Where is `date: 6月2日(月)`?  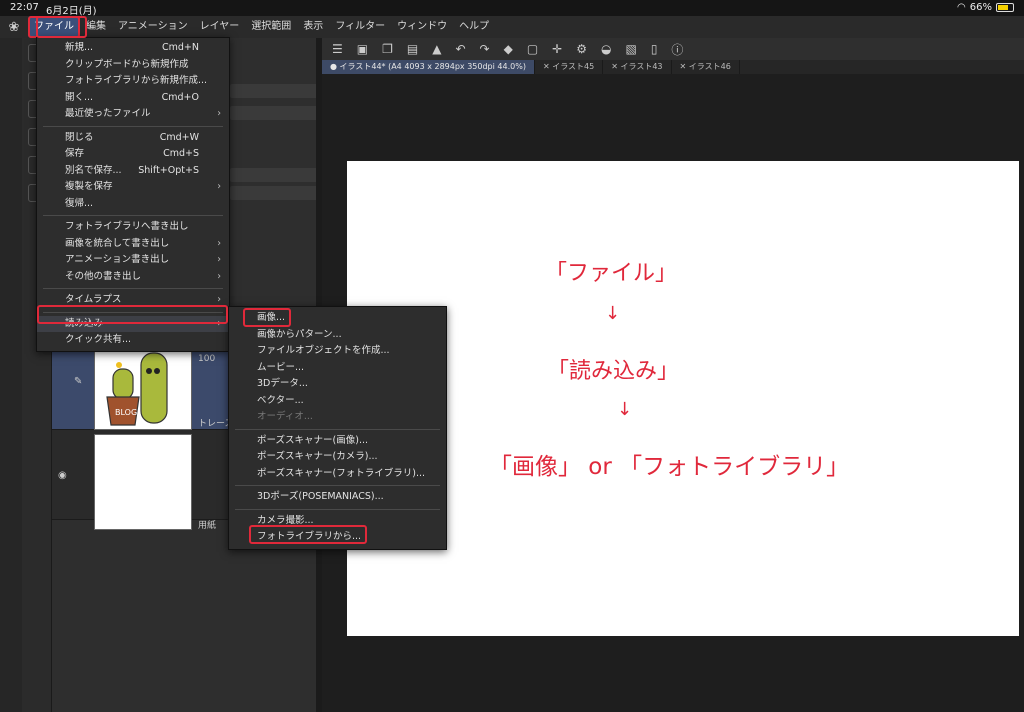
date: 6月2日(月) is located at coordinates (71, 11).